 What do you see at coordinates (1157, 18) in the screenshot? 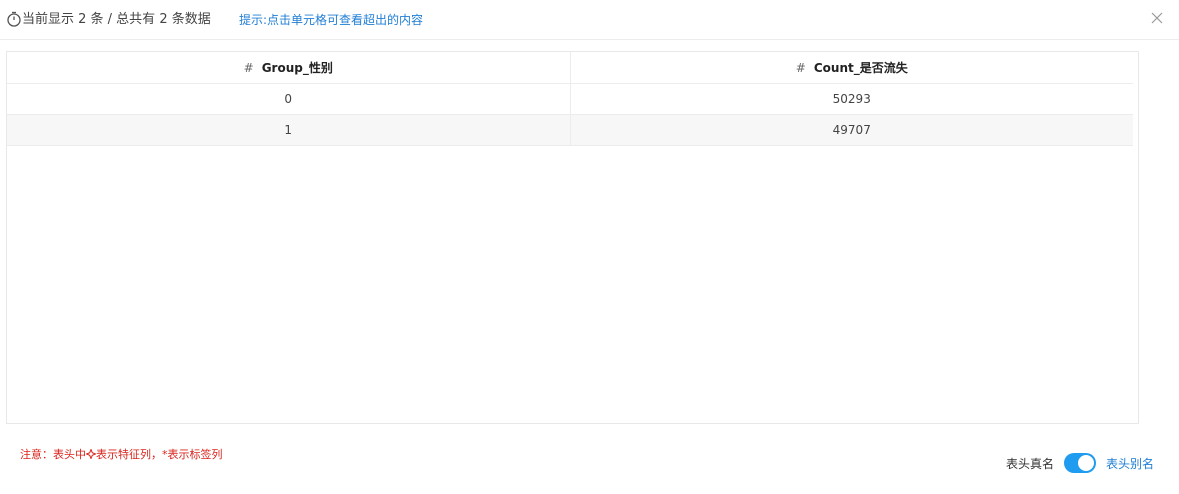
I see `close-icon` at bounding box center [1157, 18].